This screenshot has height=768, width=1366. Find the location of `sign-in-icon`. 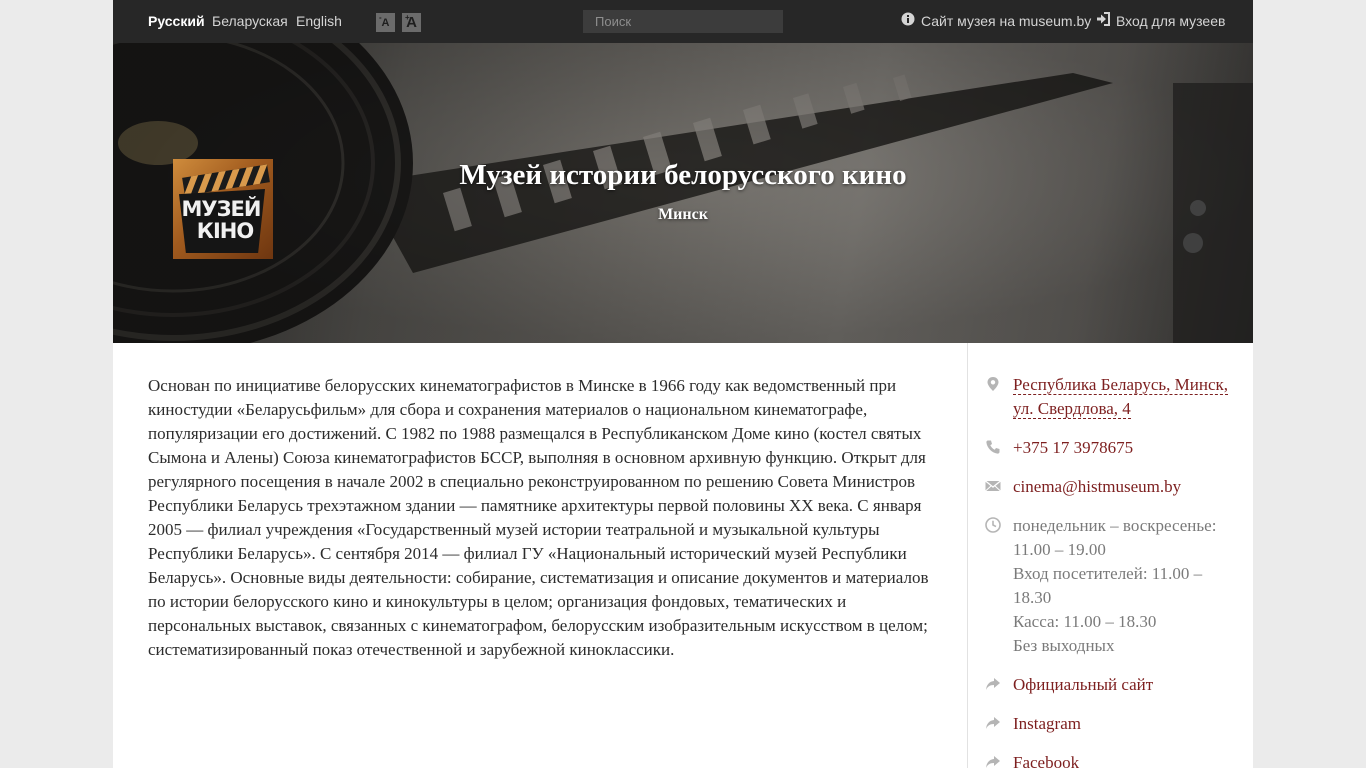

sign-in-icon is located at coordinates (1103, 19).